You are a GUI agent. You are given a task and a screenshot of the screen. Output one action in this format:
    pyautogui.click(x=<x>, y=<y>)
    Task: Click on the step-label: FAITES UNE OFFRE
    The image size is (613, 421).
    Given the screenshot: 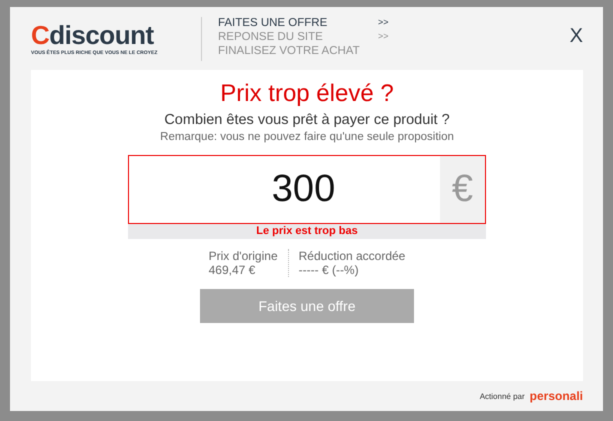 What is the action you would take?
    pyautogui.click(x=273, y=23)
    